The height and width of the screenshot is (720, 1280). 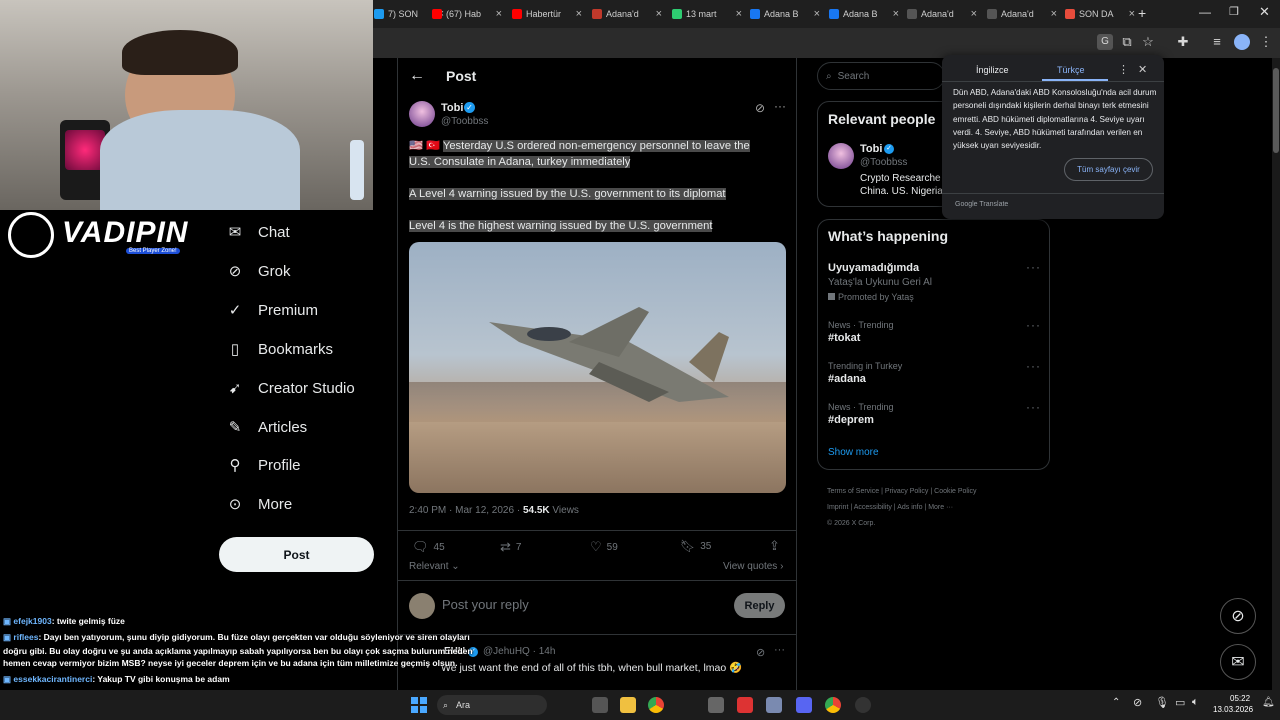 What do you see at coordinates (1205, 12) in the screenshot?
I see `minimize-icon: —` at bounding box center [1205, 12].